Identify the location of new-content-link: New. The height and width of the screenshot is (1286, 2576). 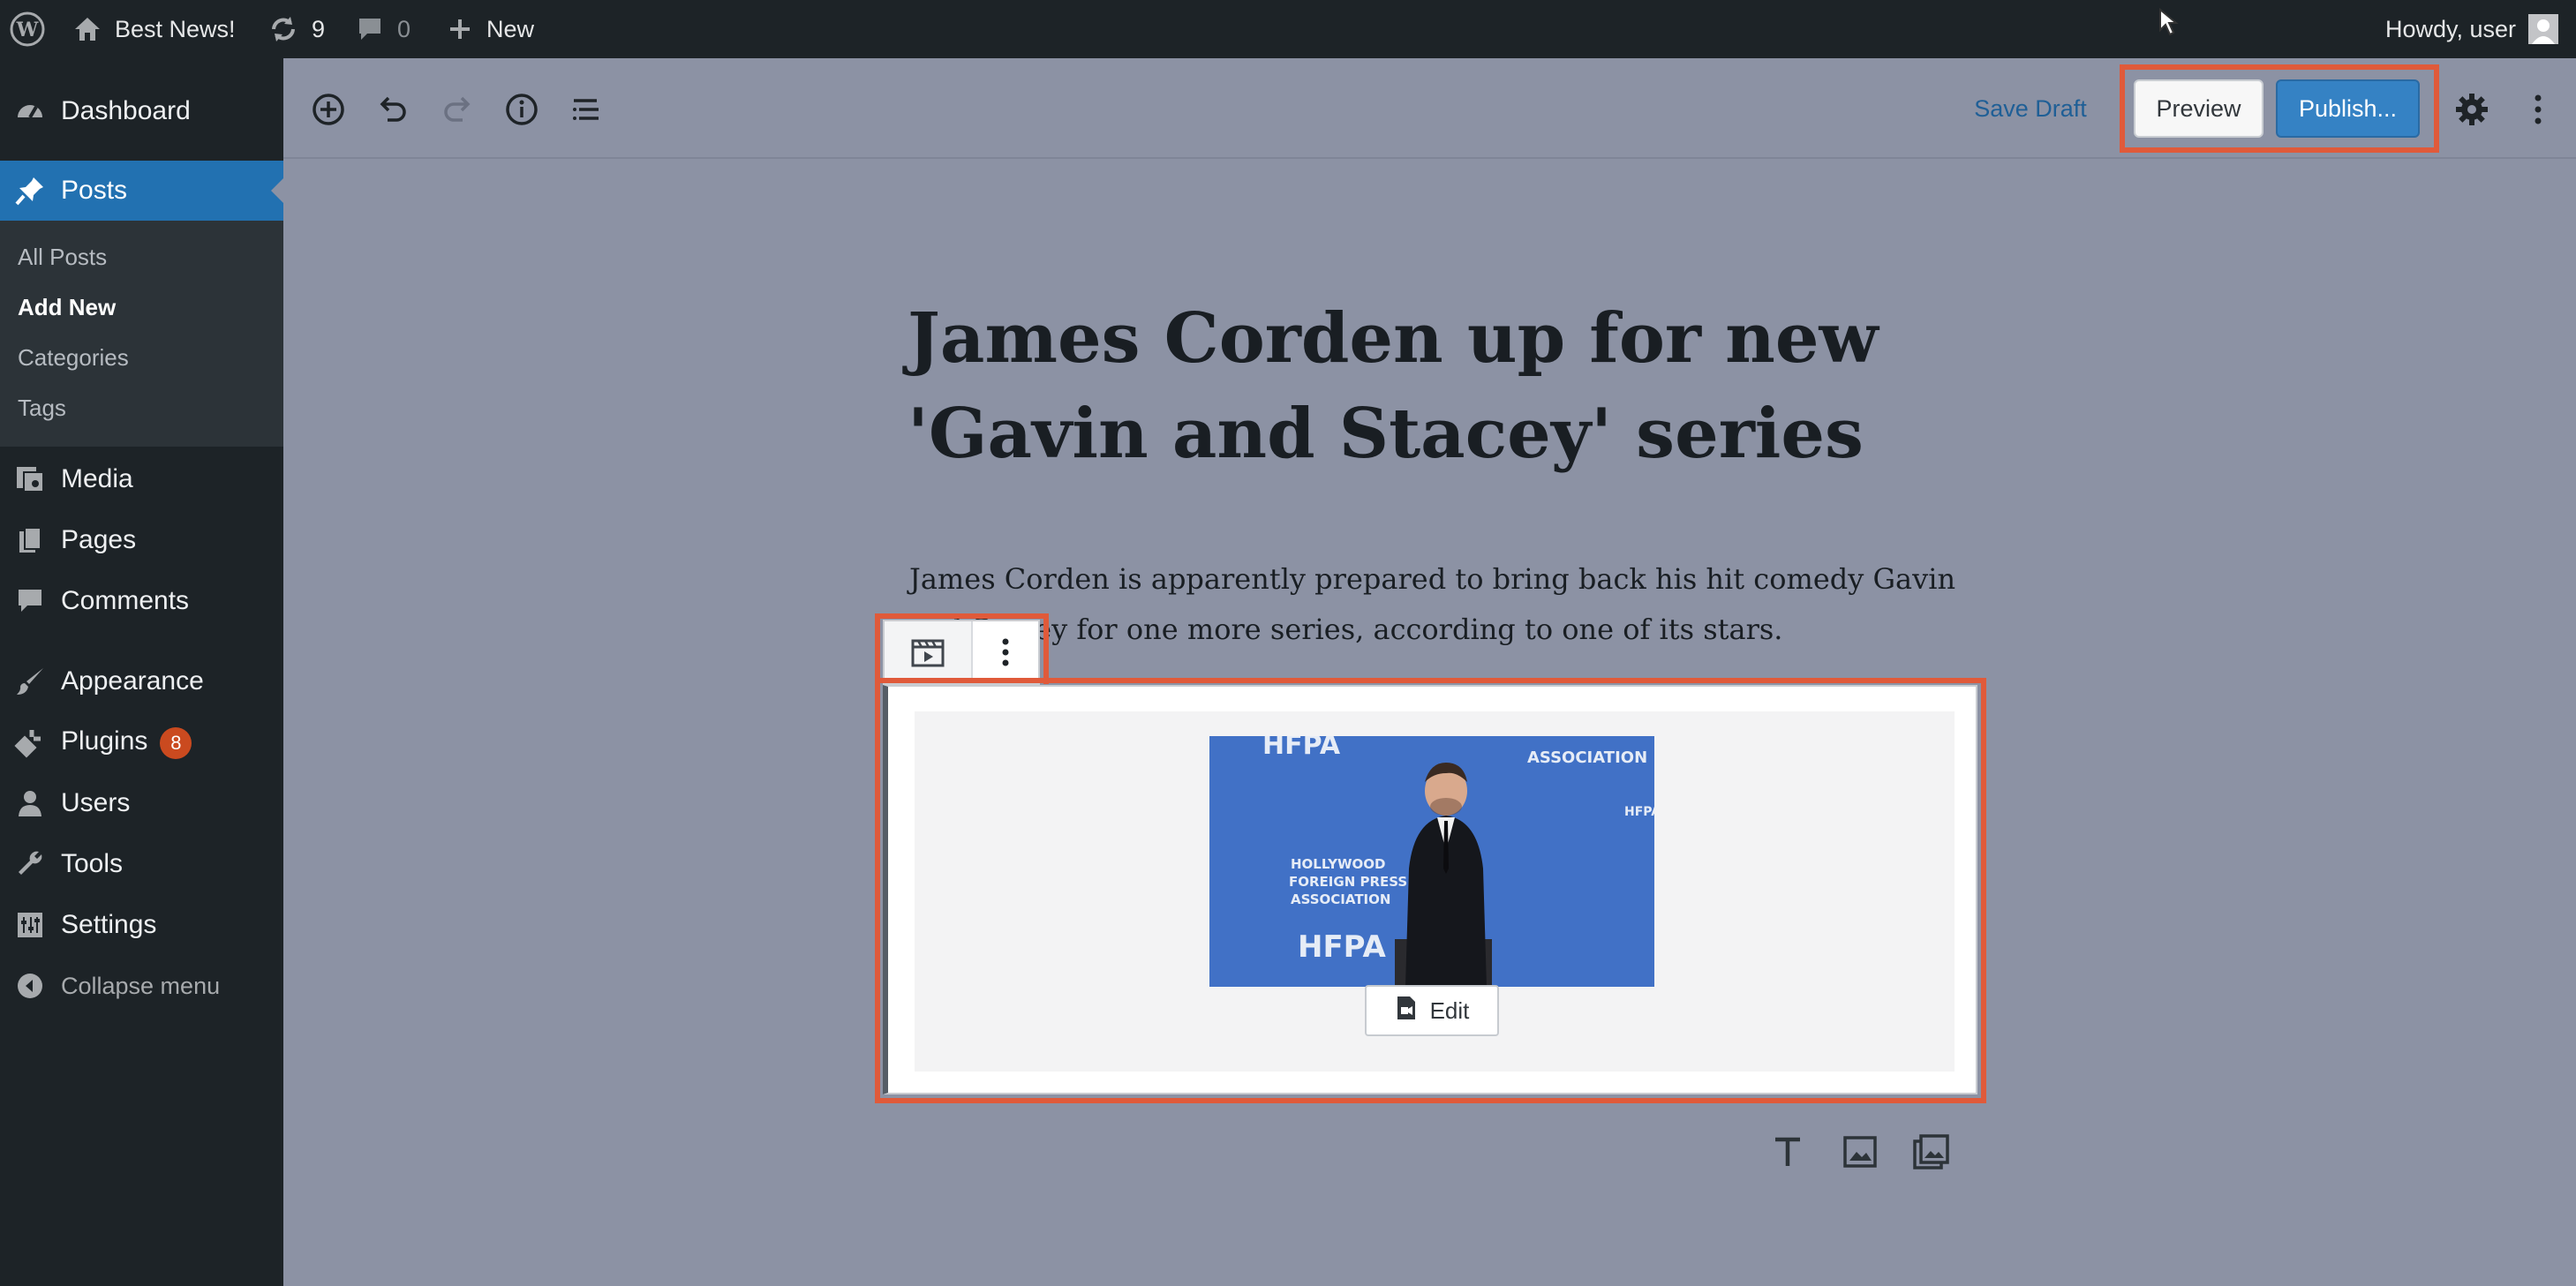
(491, 29).